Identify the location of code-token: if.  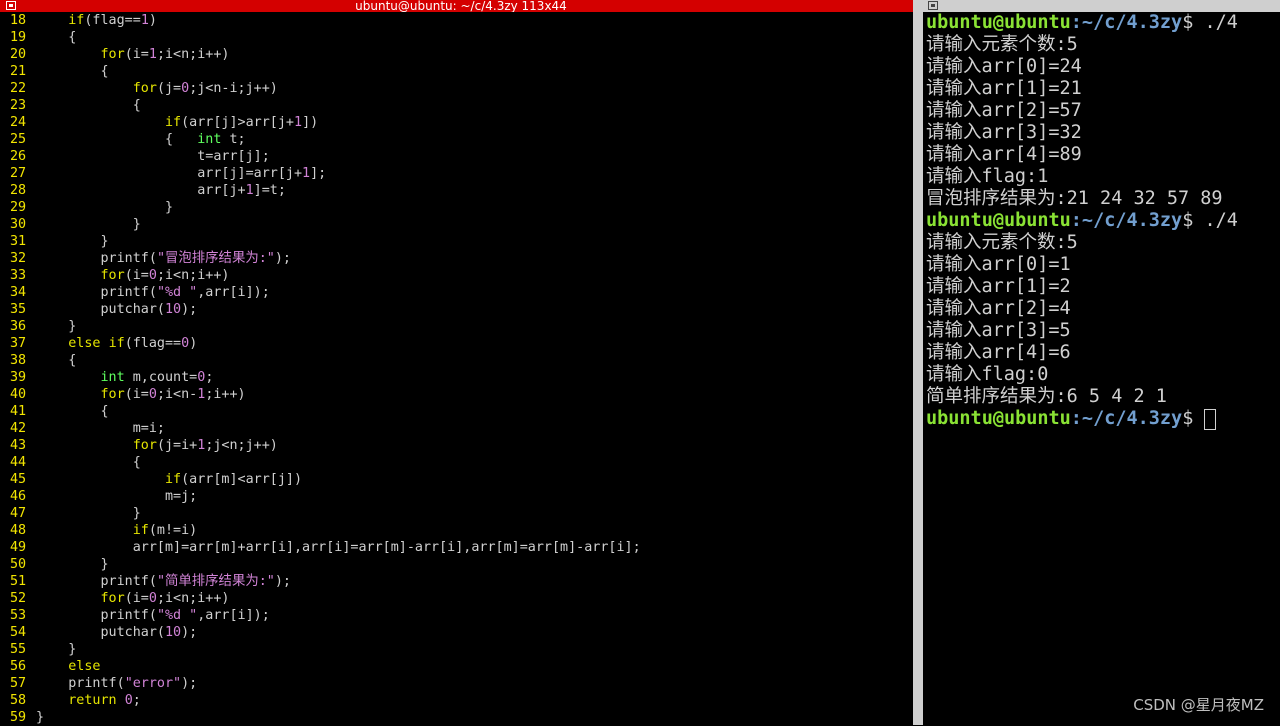
(140, 530).